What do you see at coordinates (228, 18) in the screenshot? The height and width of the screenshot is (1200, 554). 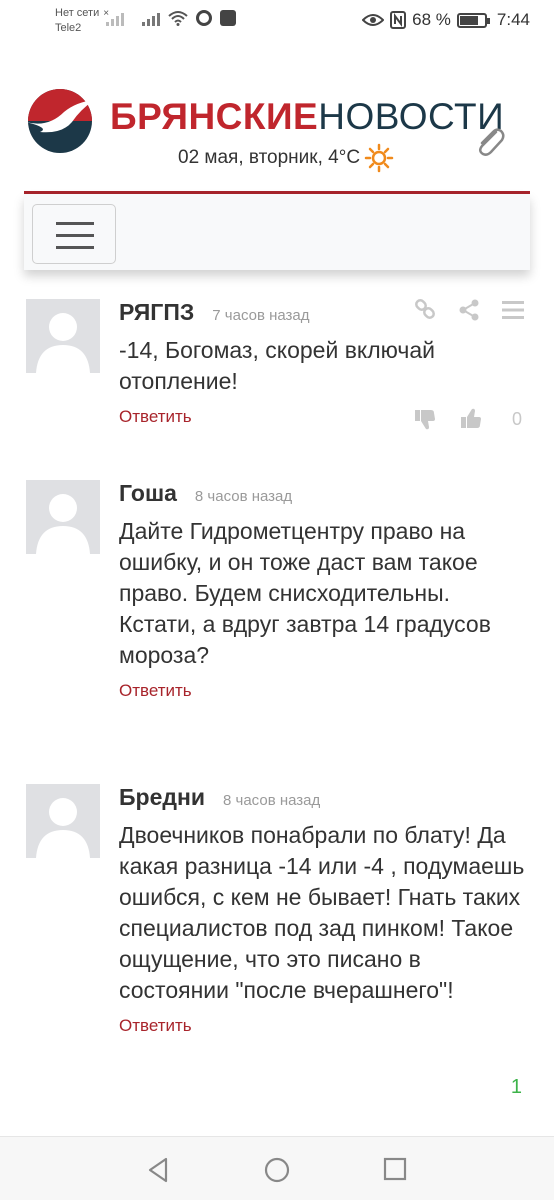 I see `music-app-icon` at bounding box center [228, 18].